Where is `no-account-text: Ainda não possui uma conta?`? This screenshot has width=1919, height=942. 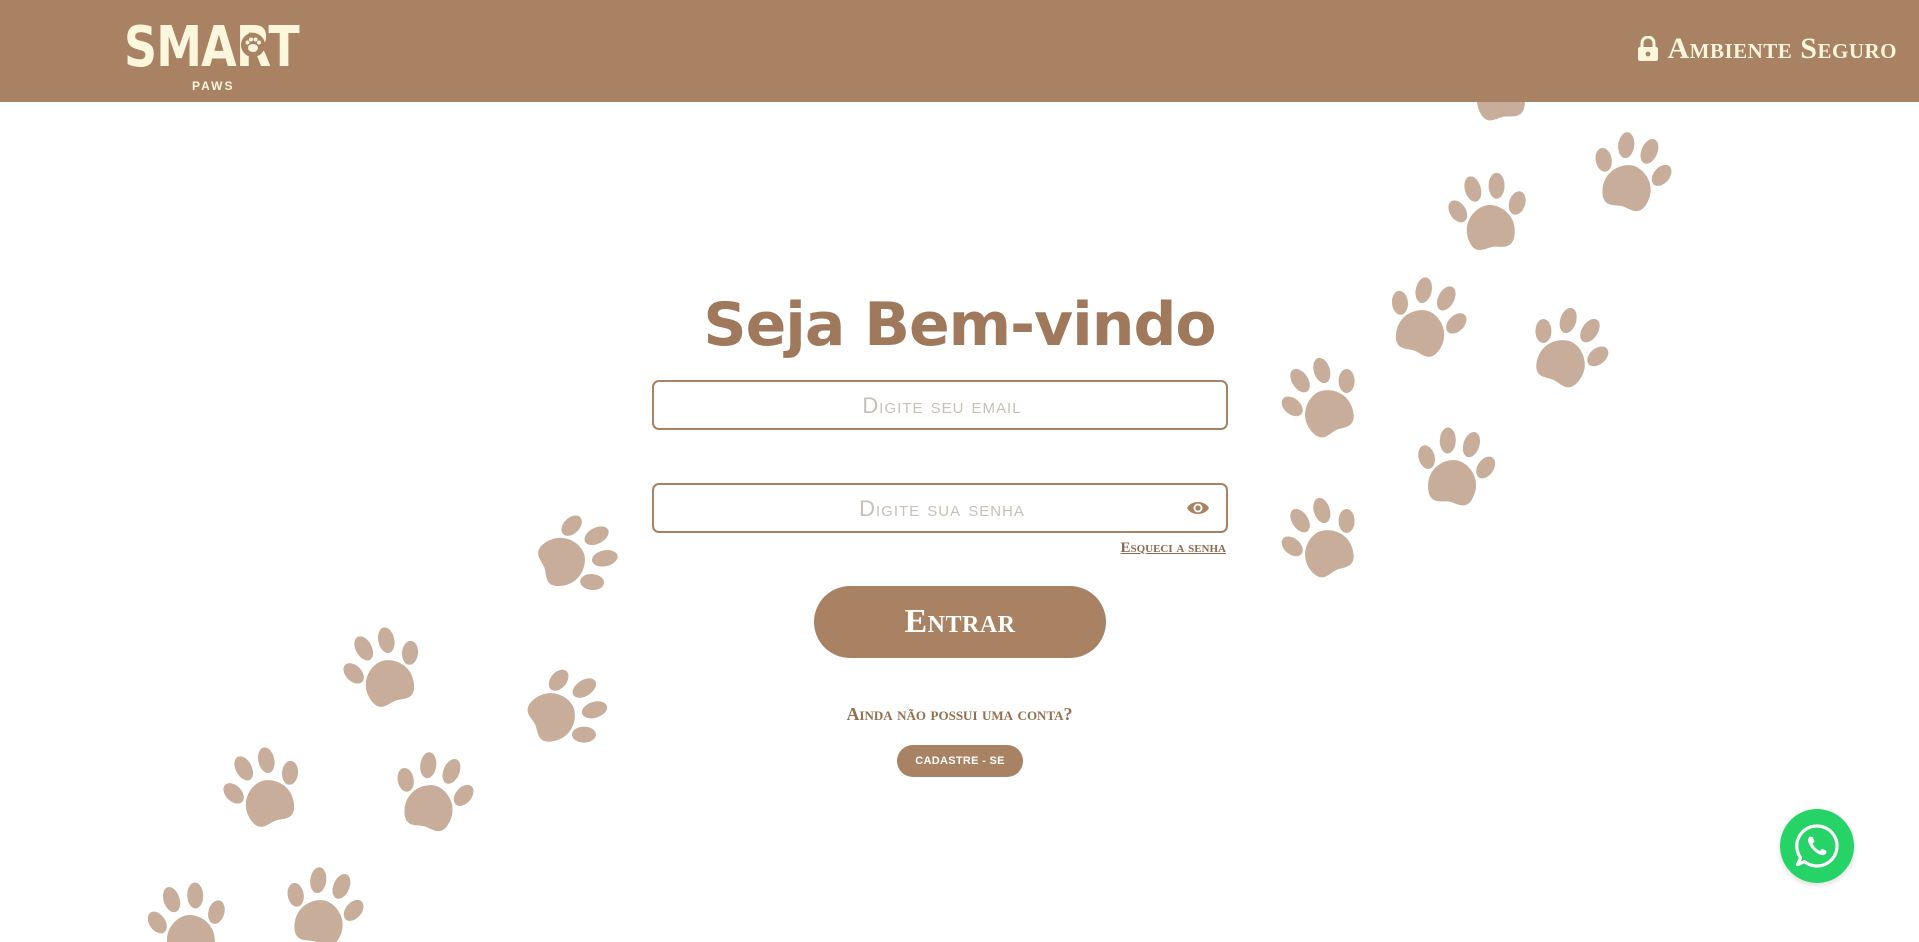 no-account-text: Ainda não possui uma conta? is located at coordinates (959, 714).